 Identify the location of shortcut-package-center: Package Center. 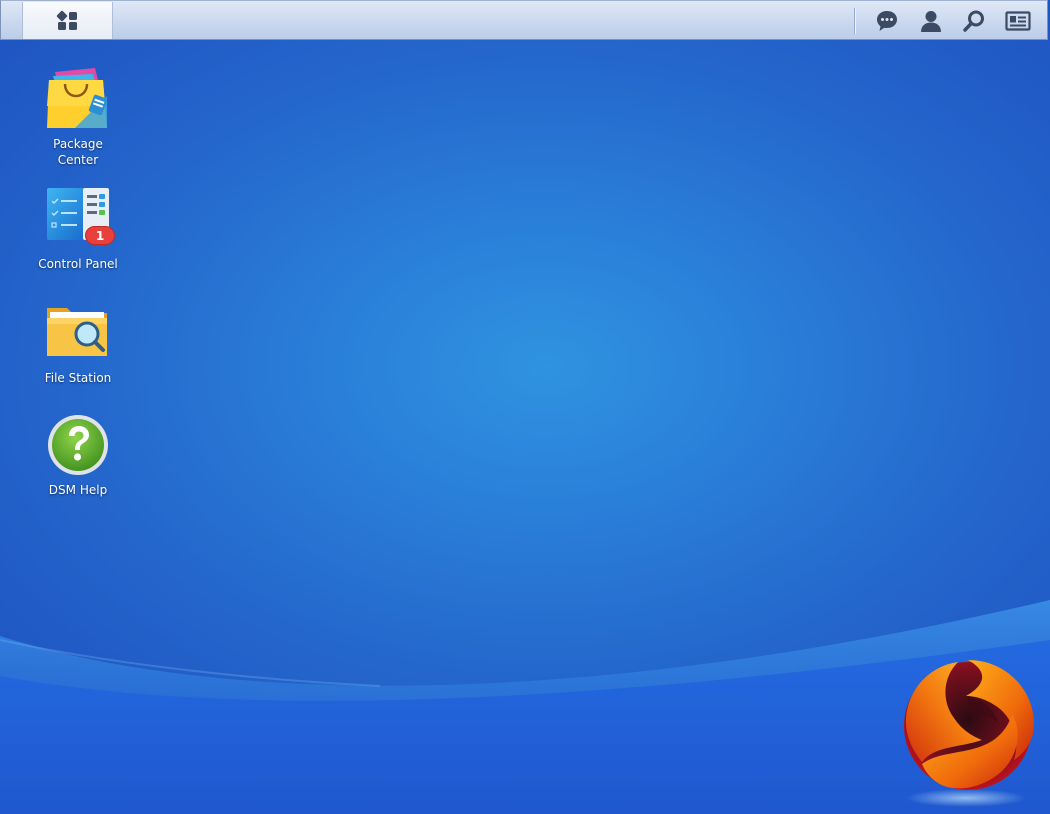
(78, 117).